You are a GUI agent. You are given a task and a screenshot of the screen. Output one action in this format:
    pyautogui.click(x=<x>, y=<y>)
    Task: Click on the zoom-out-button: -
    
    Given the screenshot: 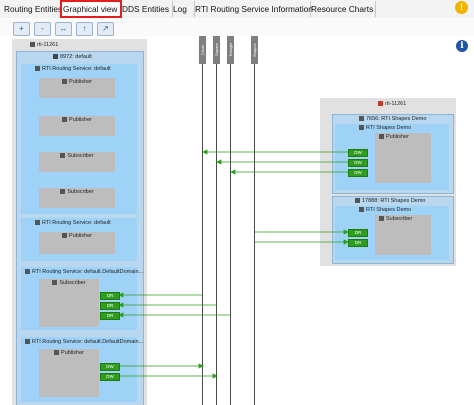 What is the action you would take?
    pyautogui.click(x=42, y=29)
    